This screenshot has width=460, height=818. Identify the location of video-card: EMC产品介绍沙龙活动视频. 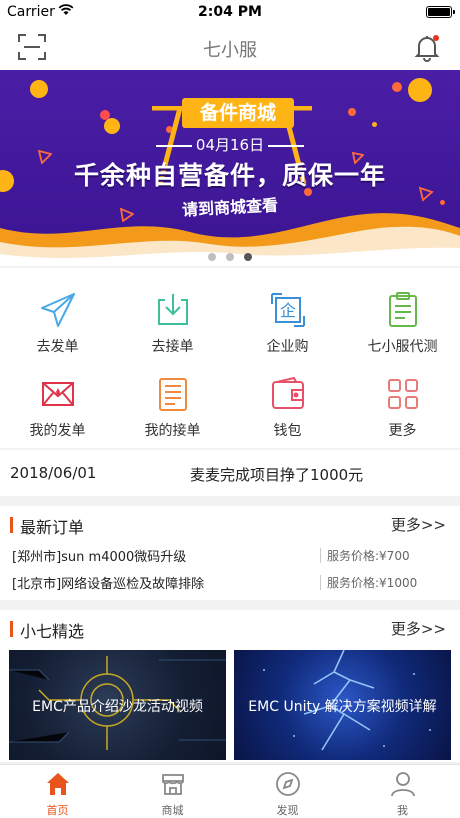
(117, 705).